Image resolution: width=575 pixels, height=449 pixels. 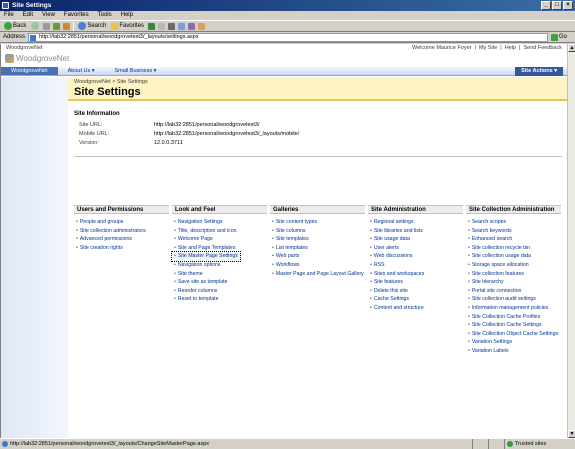 I want to click on settings-link: Variation Labels, so click(x=513, y=351).